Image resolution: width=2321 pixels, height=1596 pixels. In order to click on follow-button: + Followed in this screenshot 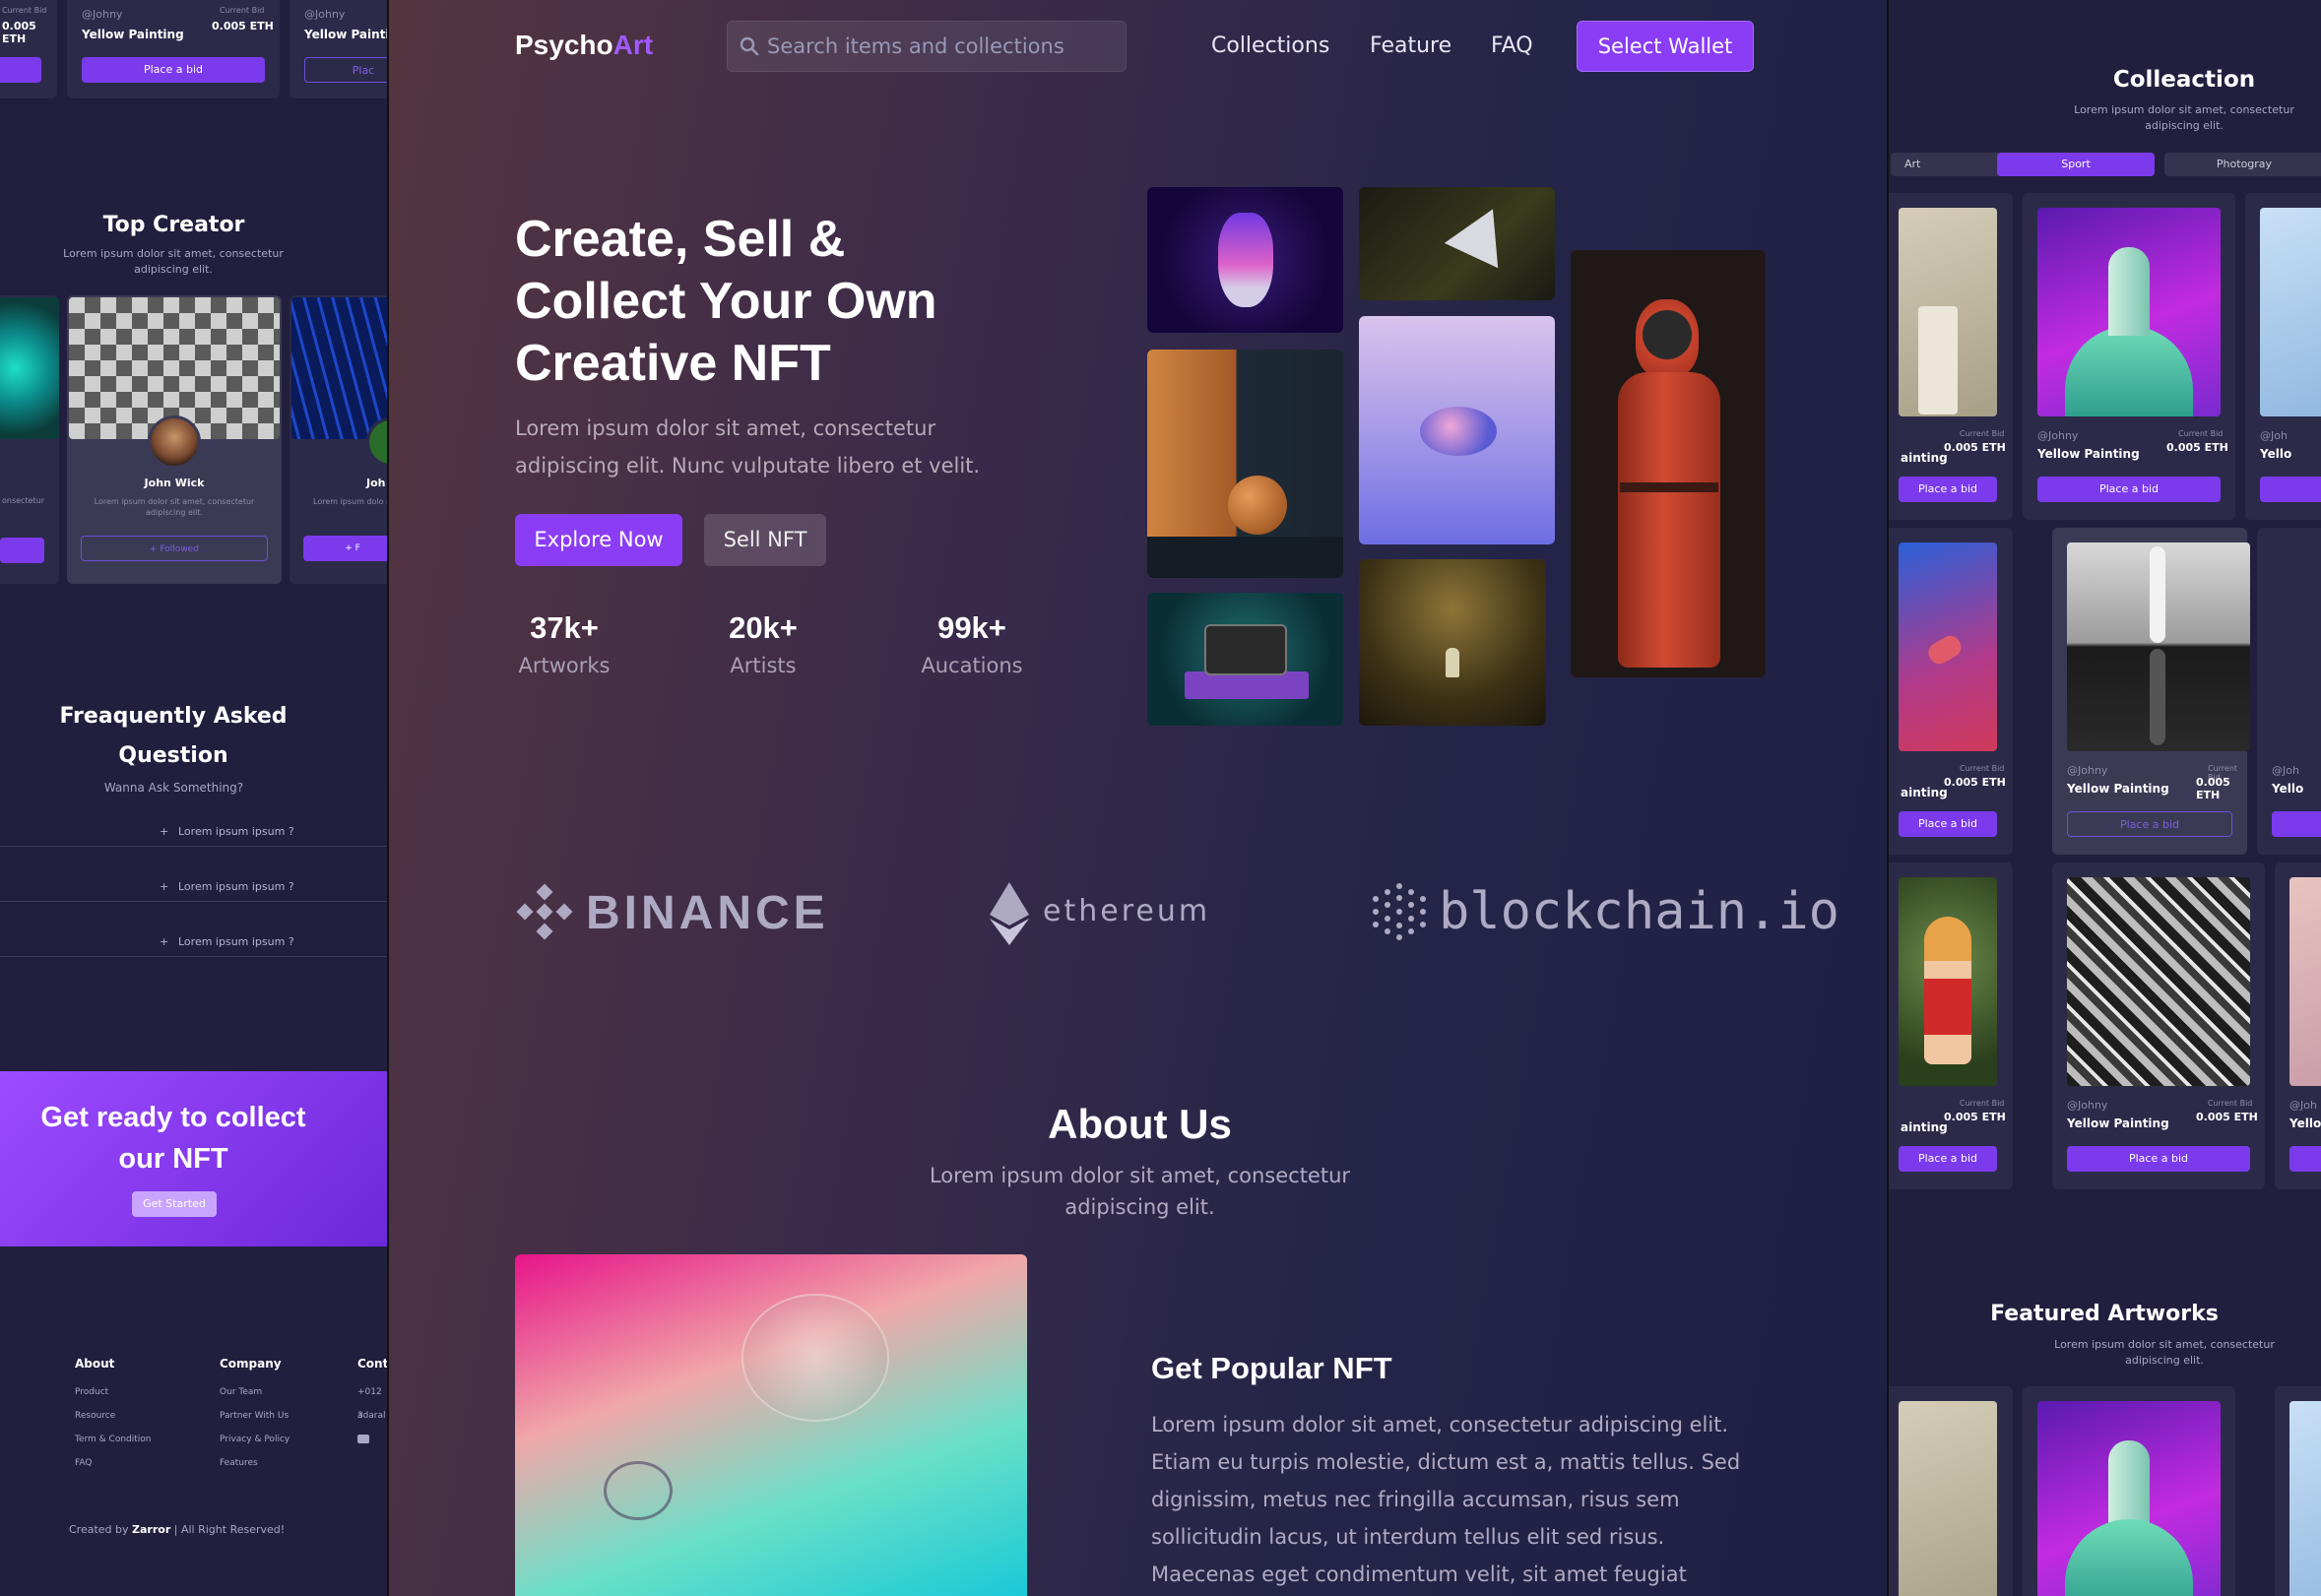, I will do `click(175, 548)`.